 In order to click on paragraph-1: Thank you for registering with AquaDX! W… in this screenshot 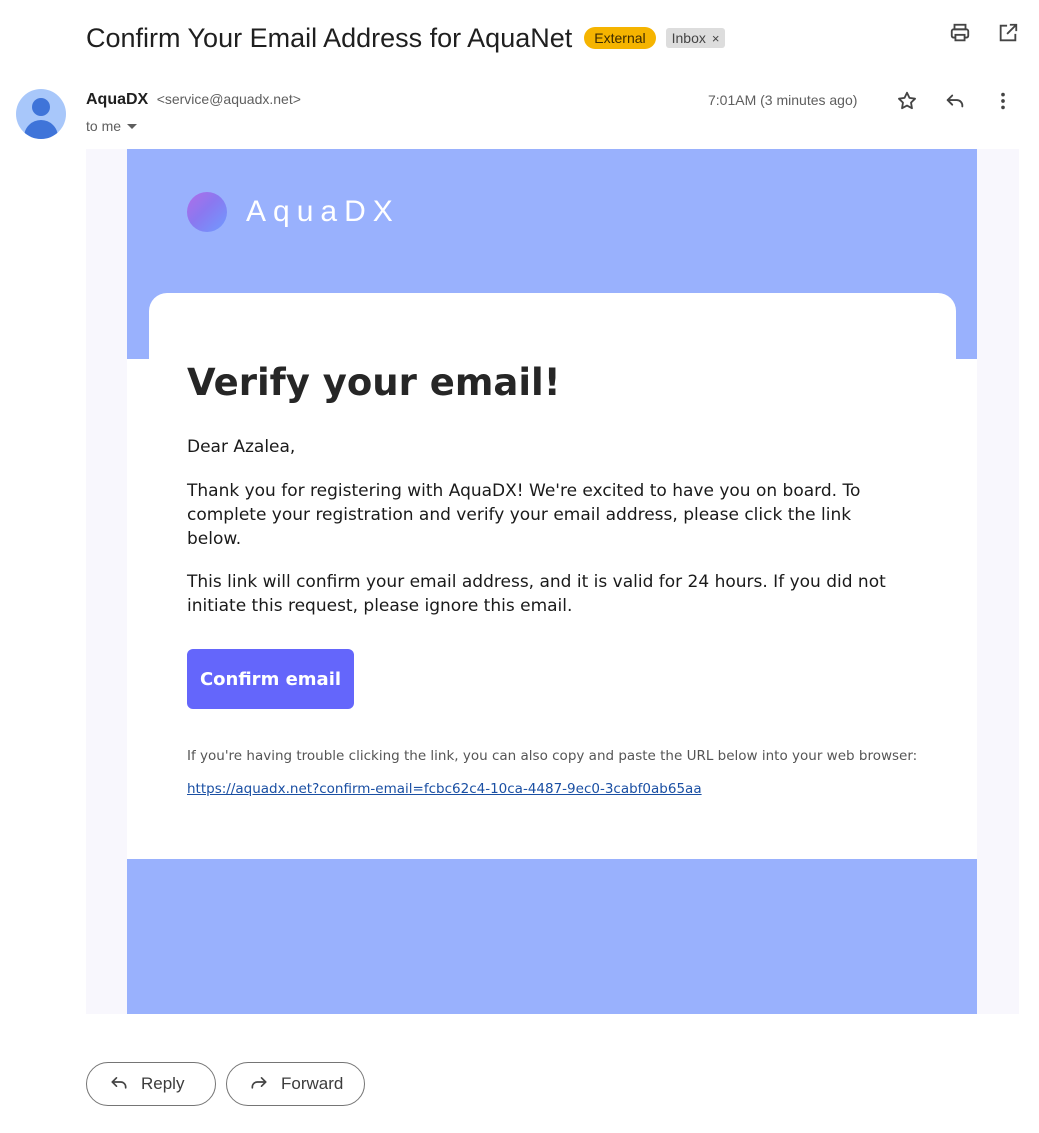, I will do `click(524, 515)`.